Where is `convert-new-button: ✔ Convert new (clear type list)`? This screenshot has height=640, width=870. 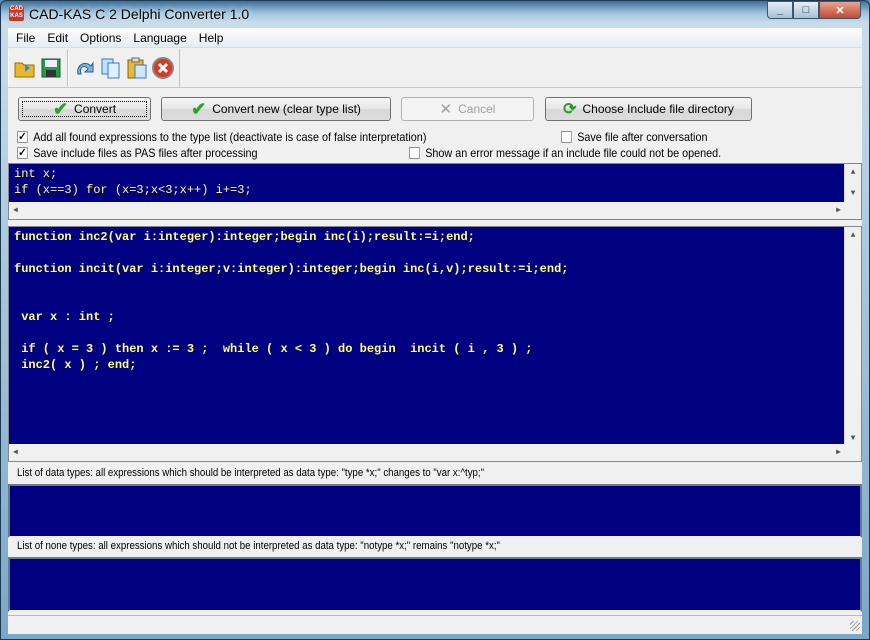
convert-new-button: ✔ Convert new (clear type list) is located at coordinates (276, 109).